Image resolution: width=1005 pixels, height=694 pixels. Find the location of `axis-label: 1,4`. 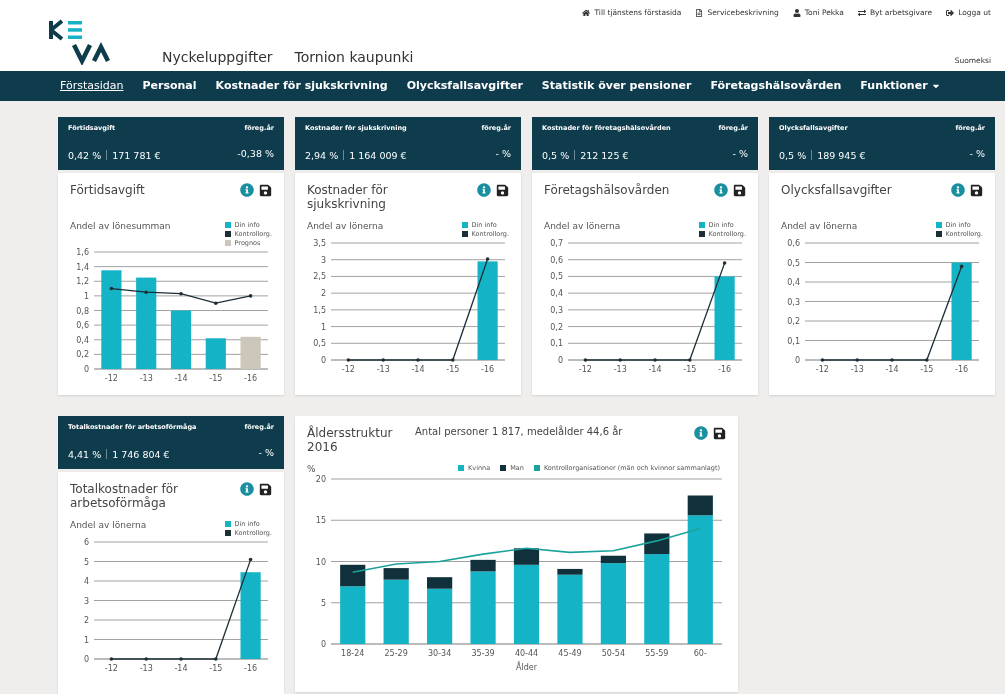

axis-label: 1,4 is located at coordinates (82, 267).